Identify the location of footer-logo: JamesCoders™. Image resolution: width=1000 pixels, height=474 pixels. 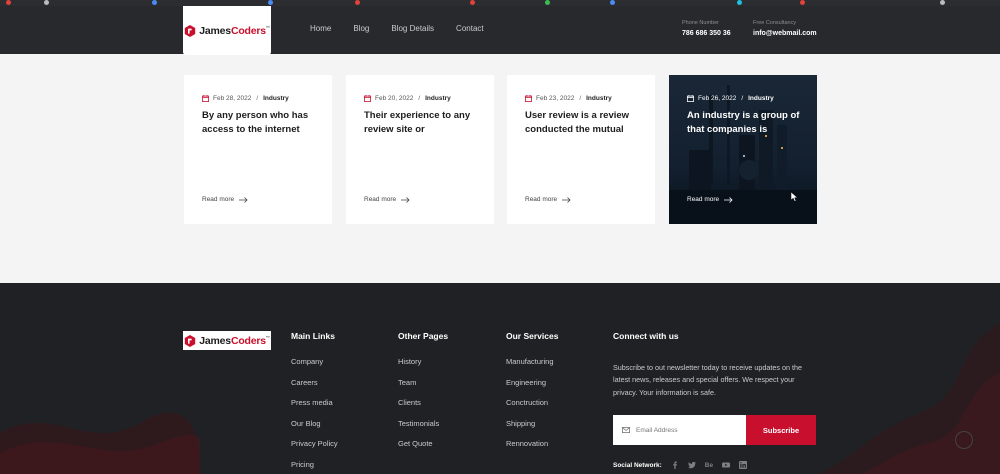
(227, 340).